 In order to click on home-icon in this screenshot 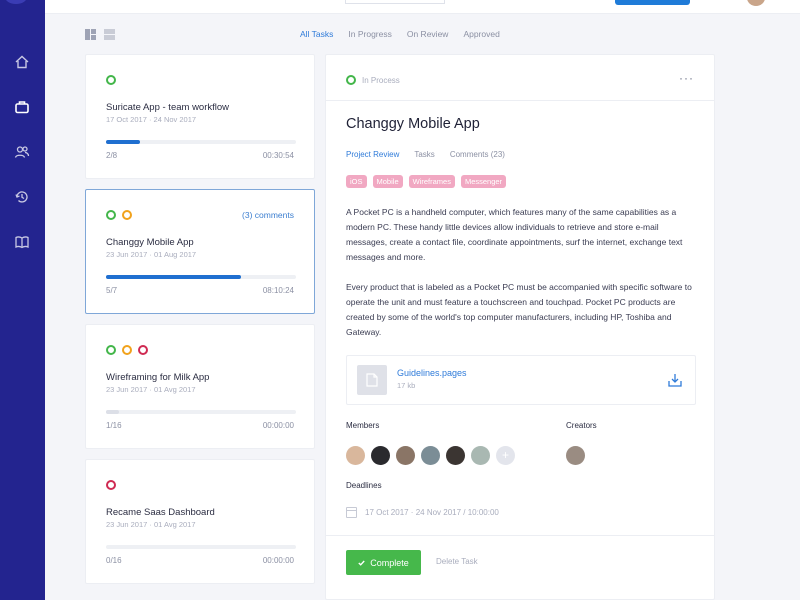, I will do `click(22, 62)`.